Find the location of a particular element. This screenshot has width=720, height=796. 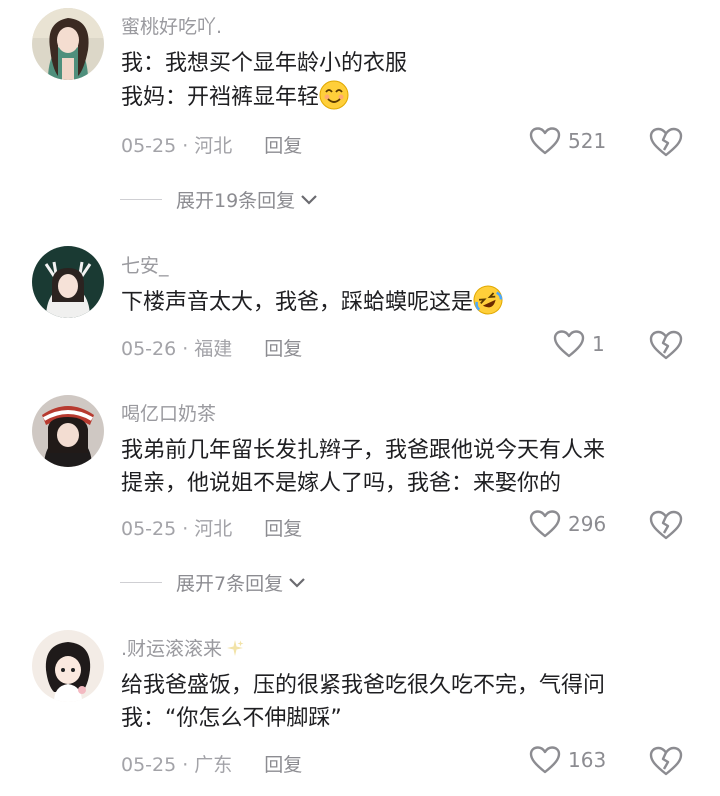

like-count: 163 is located at coordinates (587, 760).